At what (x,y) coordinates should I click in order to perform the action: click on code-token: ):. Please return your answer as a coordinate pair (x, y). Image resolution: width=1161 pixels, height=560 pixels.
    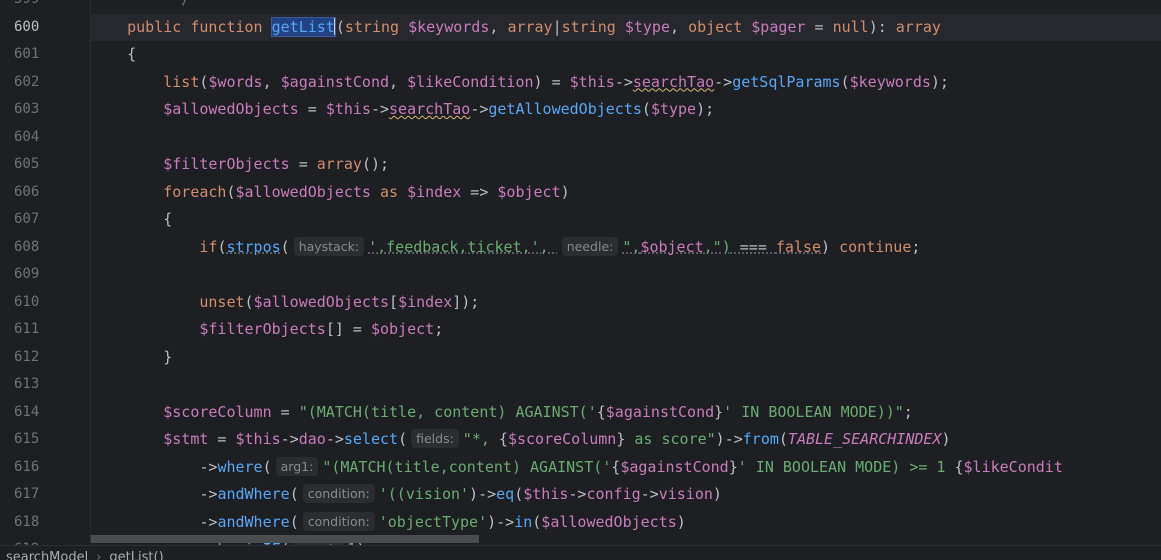
    Looking at the image, I should click on (882, 26).